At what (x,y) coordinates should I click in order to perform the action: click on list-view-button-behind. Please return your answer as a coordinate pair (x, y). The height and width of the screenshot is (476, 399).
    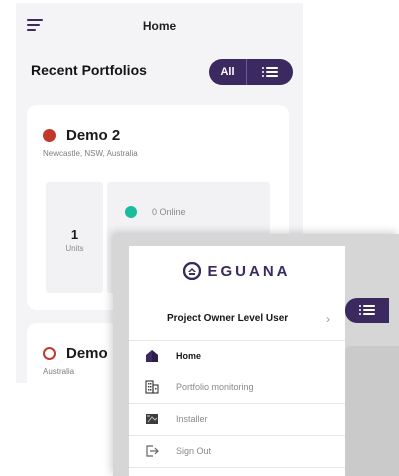
    Looking at the image, I should click on (367, 310).